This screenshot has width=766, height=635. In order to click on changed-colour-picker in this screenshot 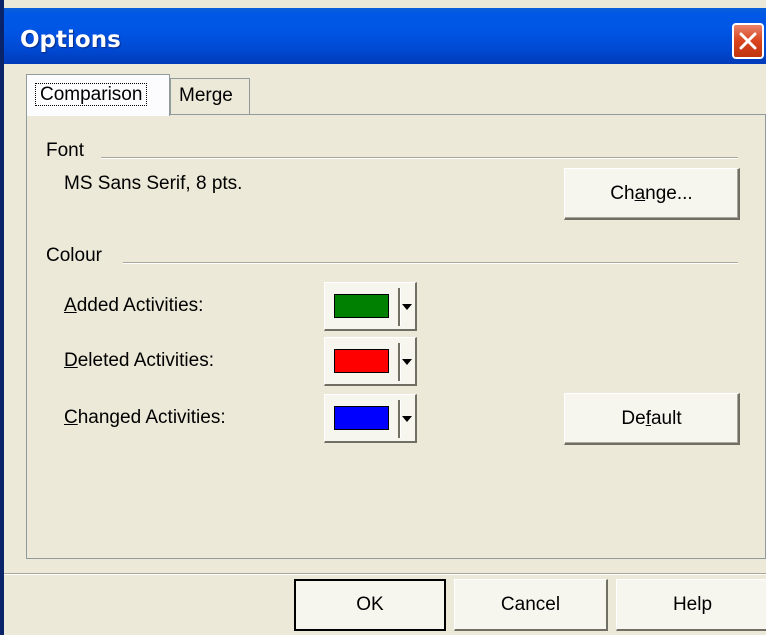, I will do `click(370, 418)`.